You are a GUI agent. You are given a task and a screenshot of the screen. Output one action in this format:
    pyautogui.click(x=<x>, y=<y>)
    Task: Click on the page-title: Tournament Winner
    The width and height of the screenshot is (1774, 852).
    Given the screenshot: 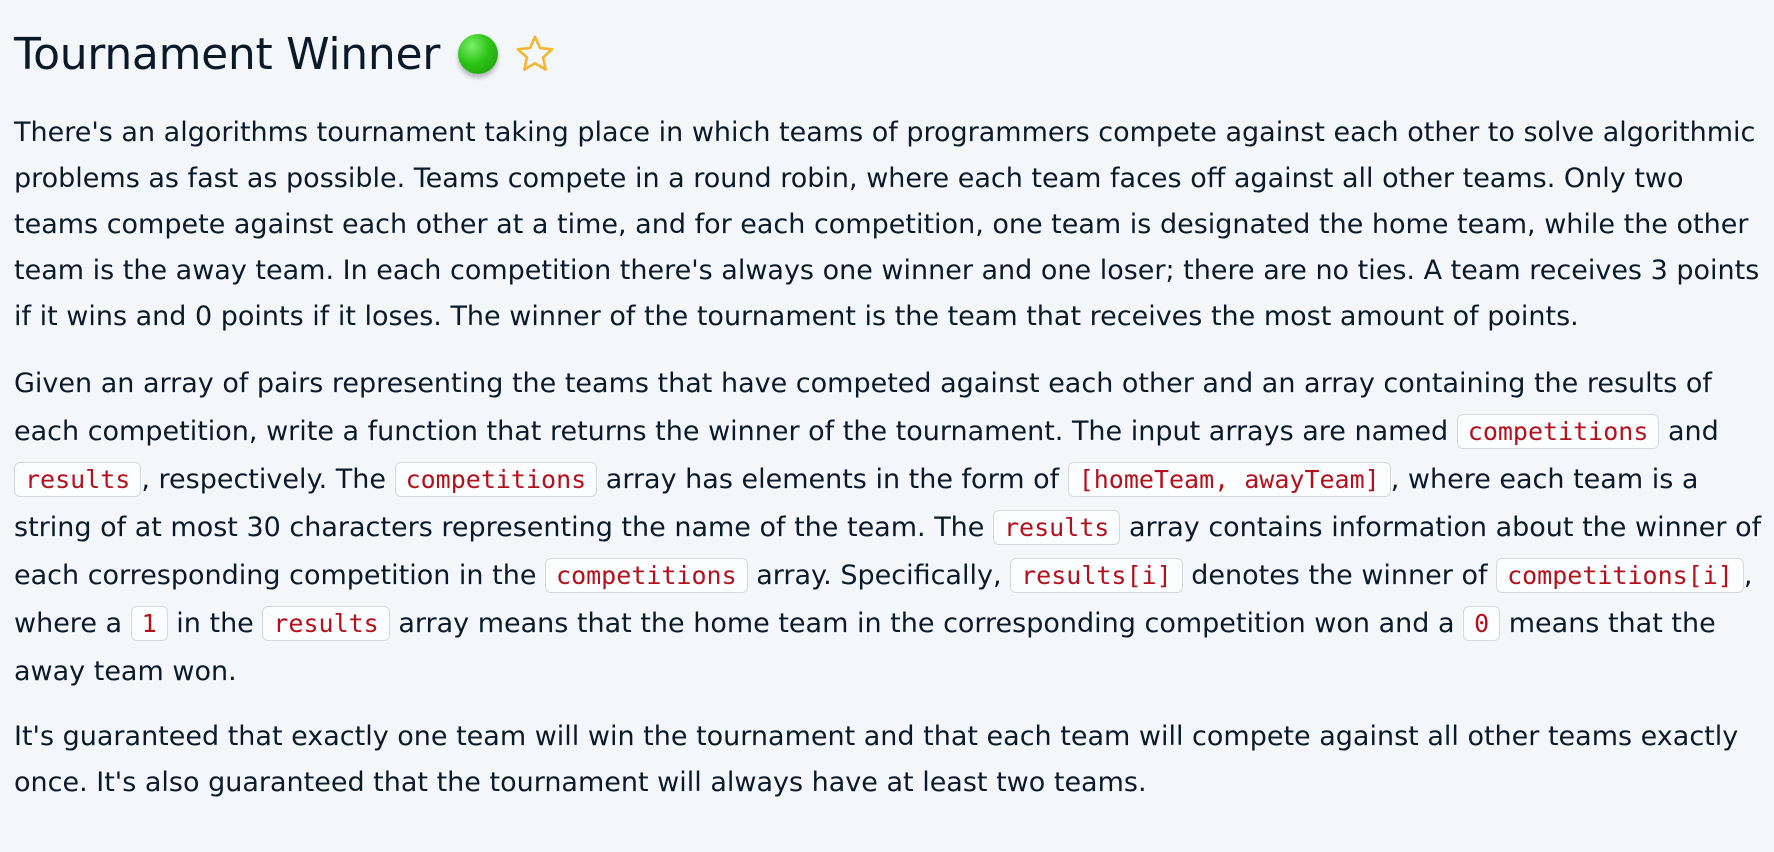 What is the action you would take?
    pyautogui.click(x=227, y=54)
    